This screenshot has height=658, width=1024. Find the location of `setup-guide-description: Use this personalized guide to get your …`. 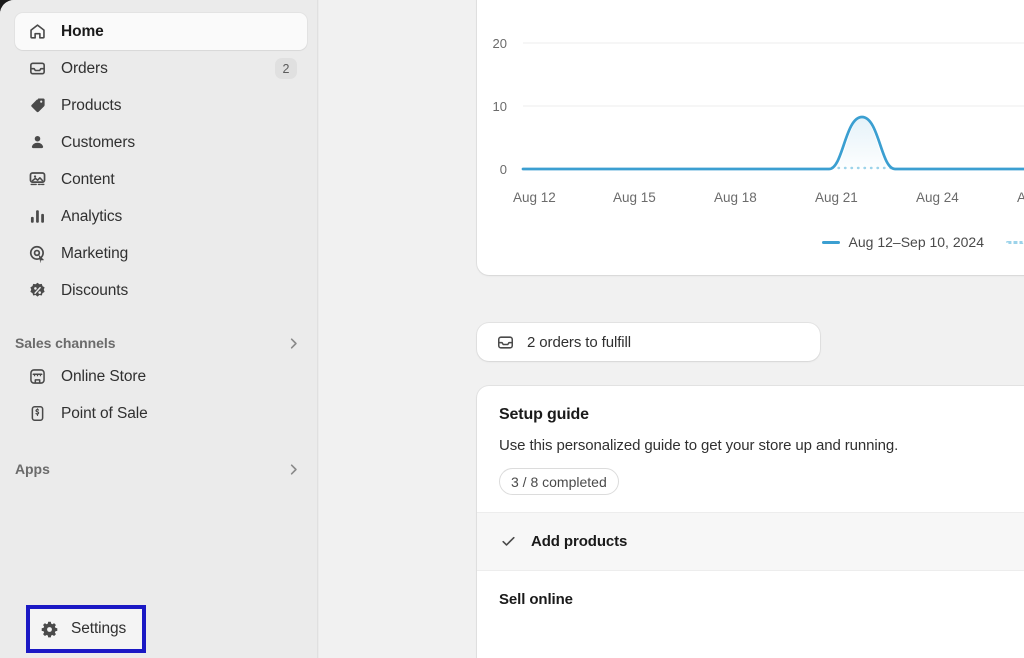

setup-guide-description: Use this personalized guide to get your … is located at coordinates (699, 445).